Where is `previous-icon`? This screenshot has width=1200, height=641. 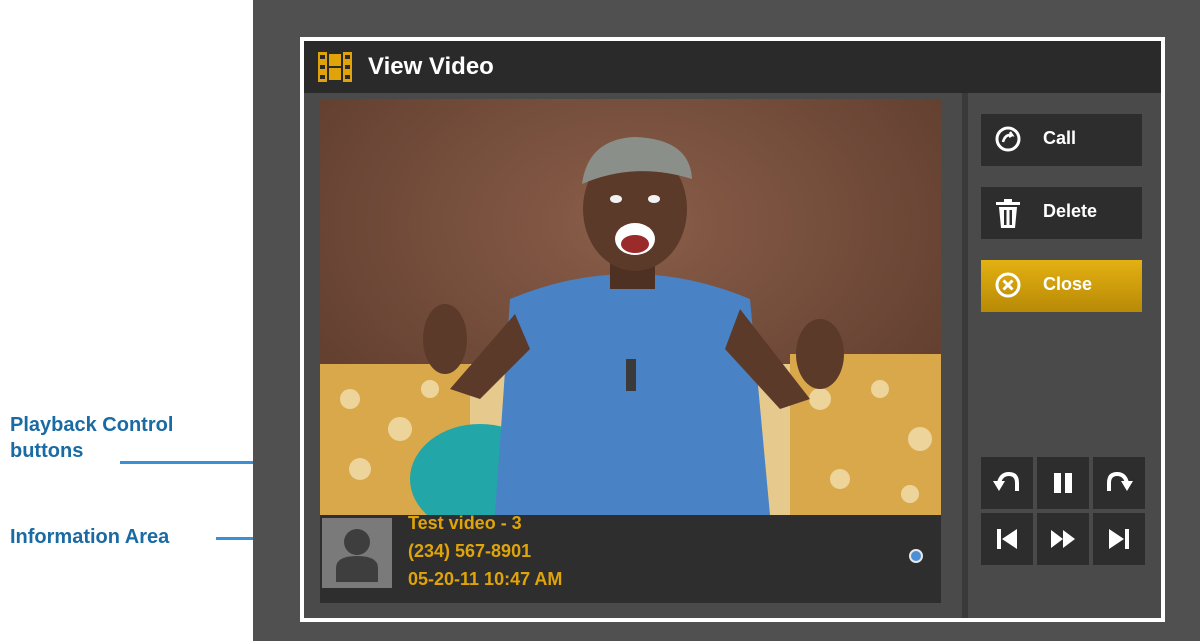
previous-icon is located at coordinates (1007, 539).